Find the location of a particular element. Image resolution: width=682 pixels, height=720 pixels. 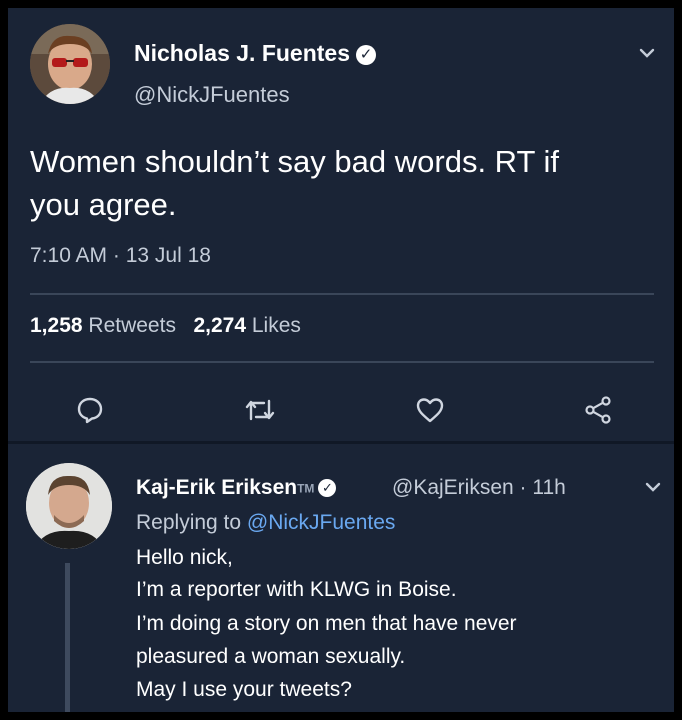

share-button is located at coordinates (598, 410).